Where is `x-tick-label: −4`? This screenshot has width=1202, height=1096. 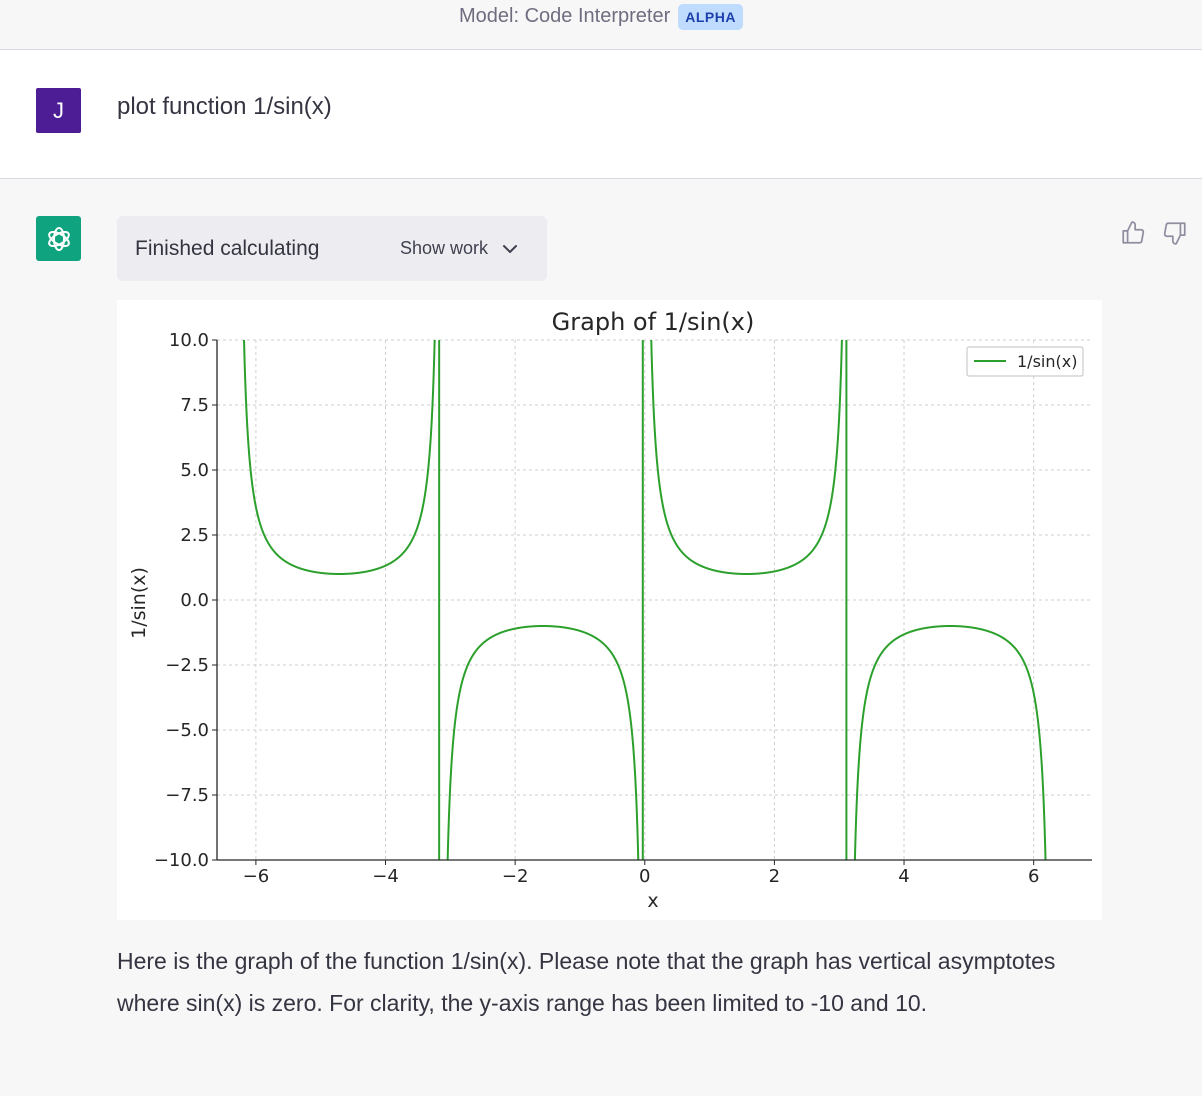 x-tick-label: −4 is located at coordinates (385, 876).